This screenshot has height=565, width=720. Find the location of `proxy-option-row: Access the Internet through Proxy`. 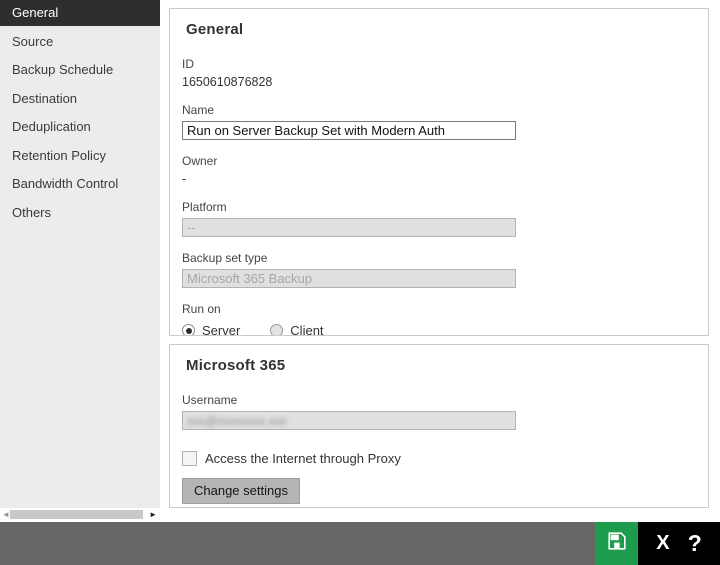

proxy-option-row: Access the Internet through Proxy is located at coordinates (437, 458).